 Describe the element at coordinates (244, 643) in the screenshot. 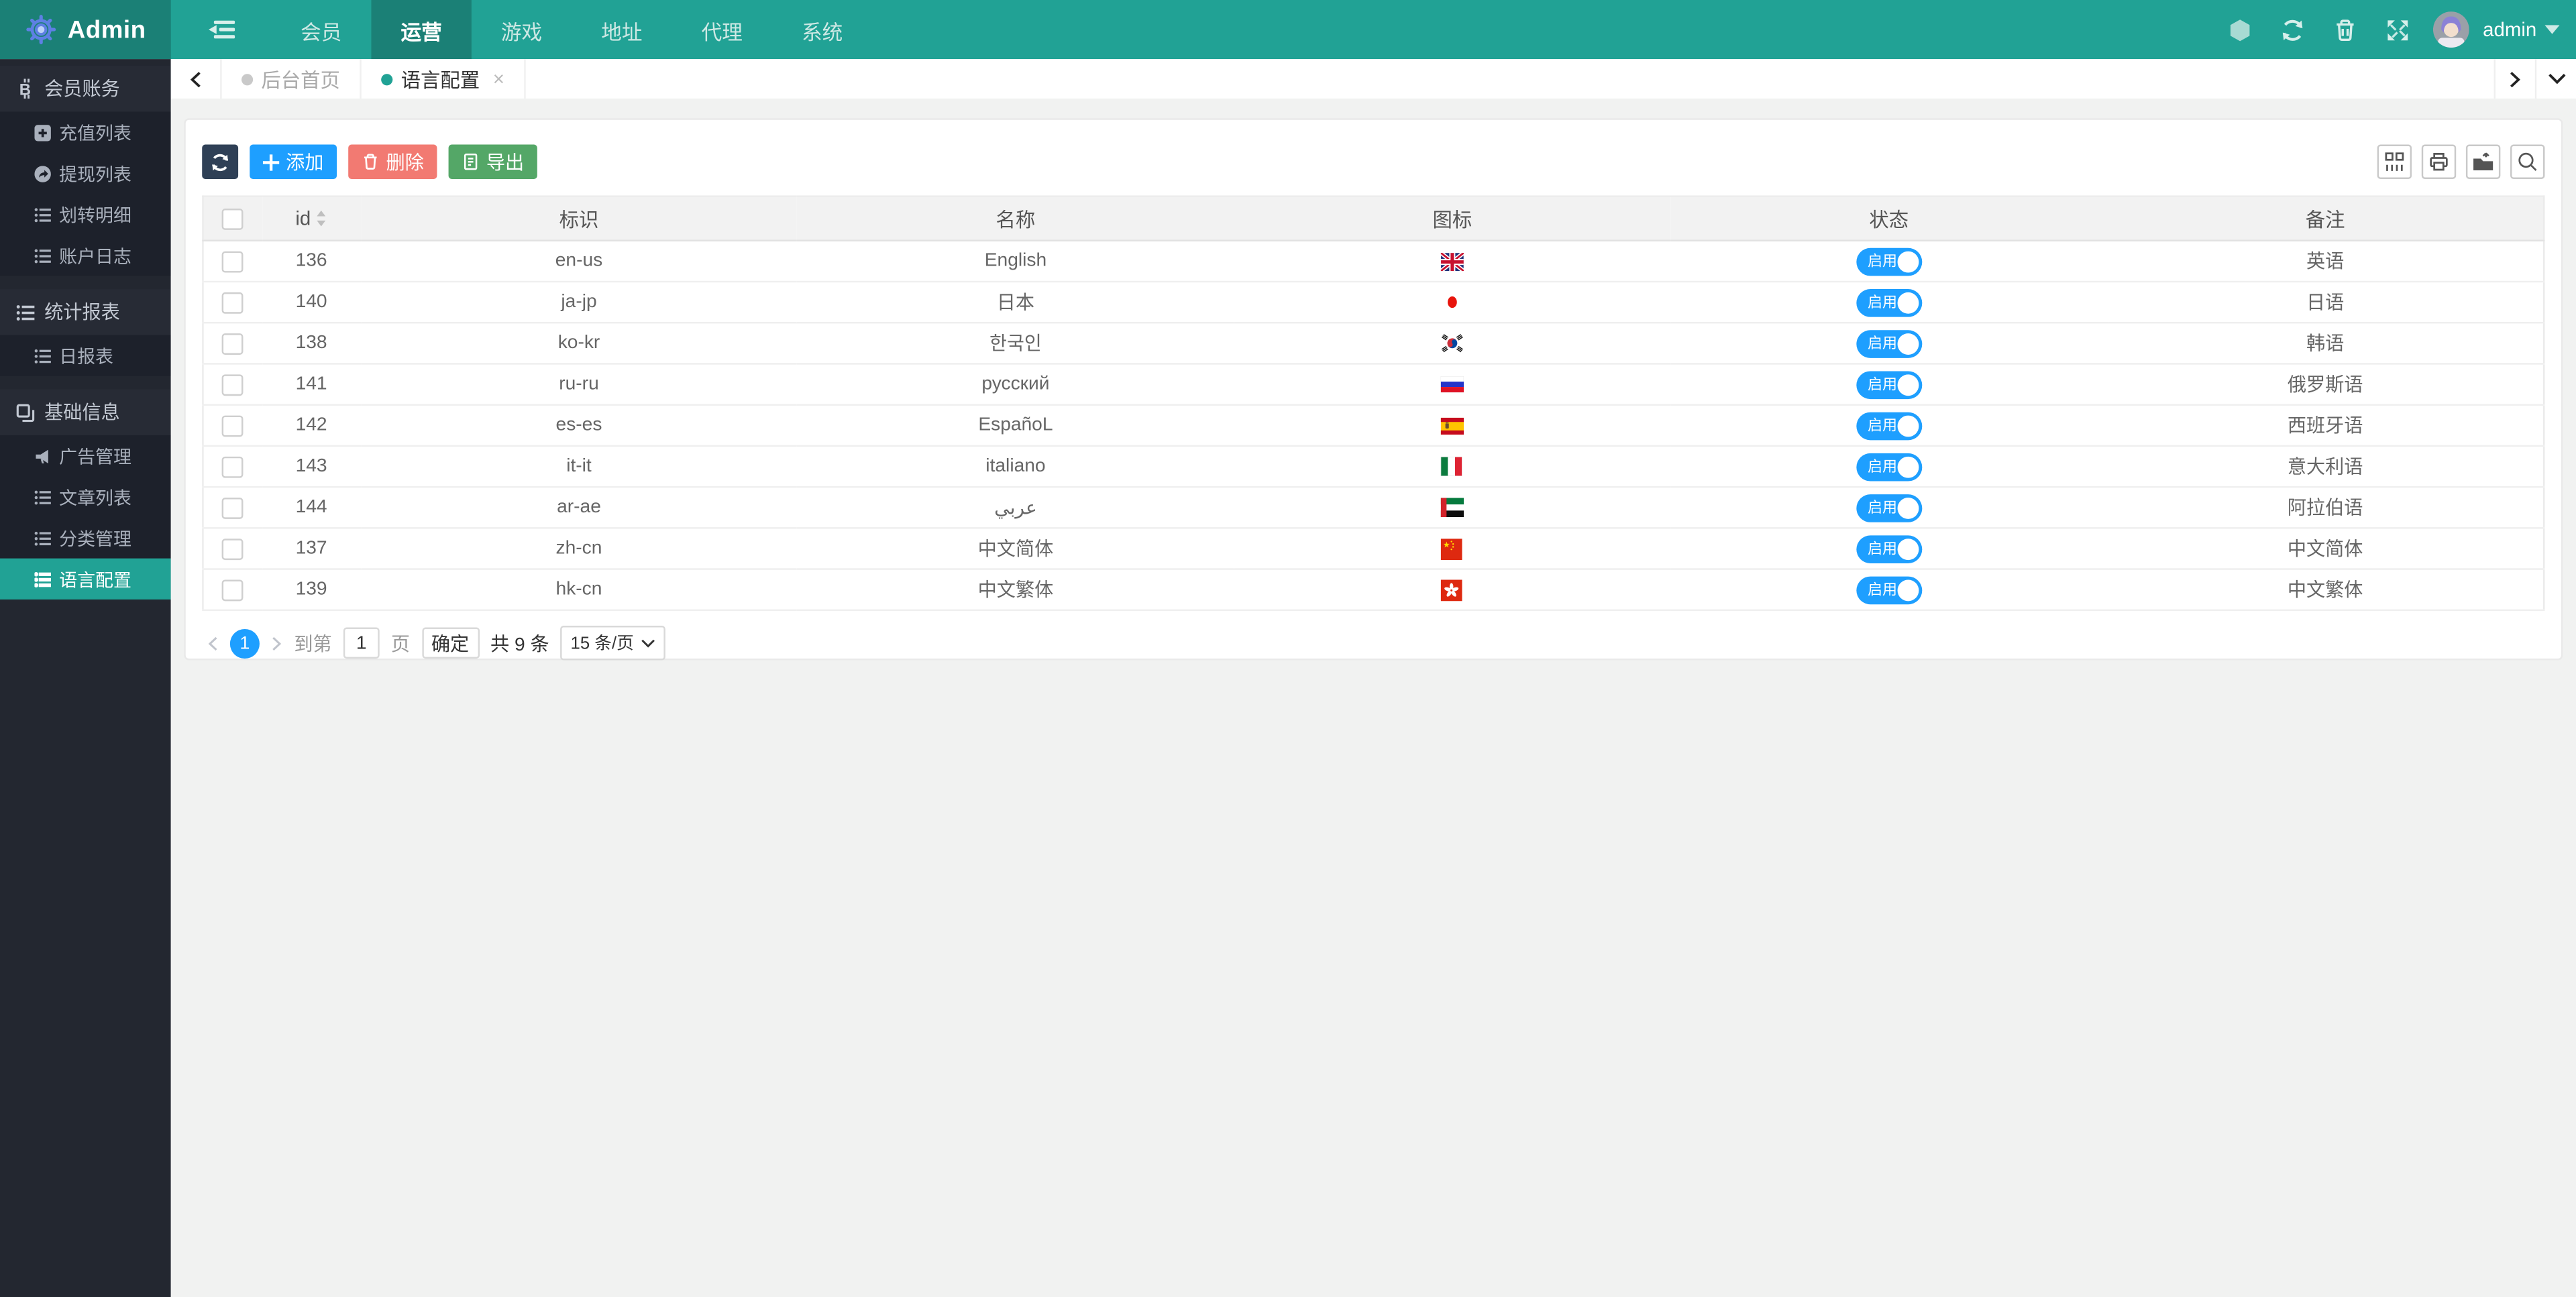

I see `current-page-button: 1` at that location.